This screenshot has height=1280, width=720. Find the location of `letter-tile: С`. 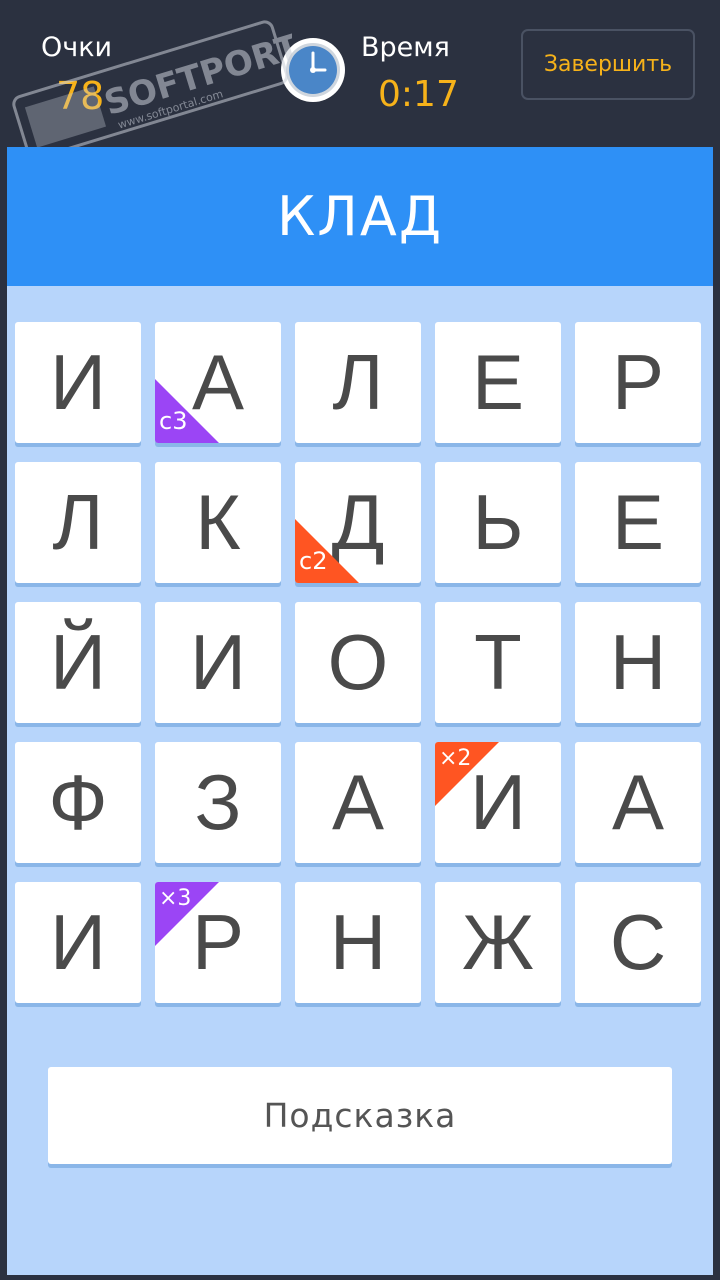

letter-tile: С is located at coordinates (638, 942).